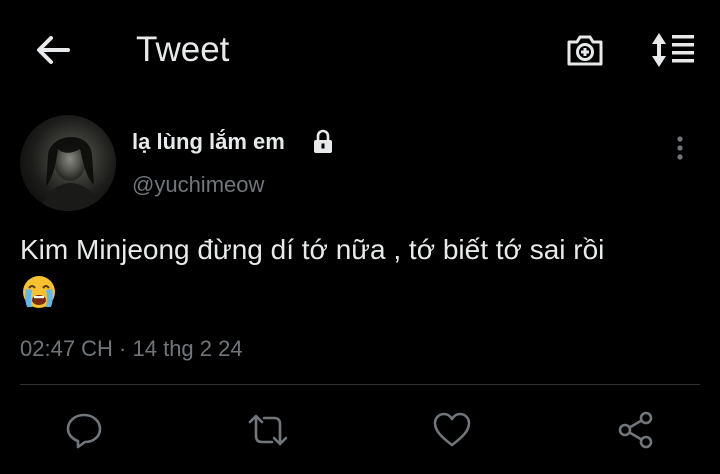 This screenshot has width=720, height=474. I want to click on author-handle: @yuchimeow, so click(198, 185).